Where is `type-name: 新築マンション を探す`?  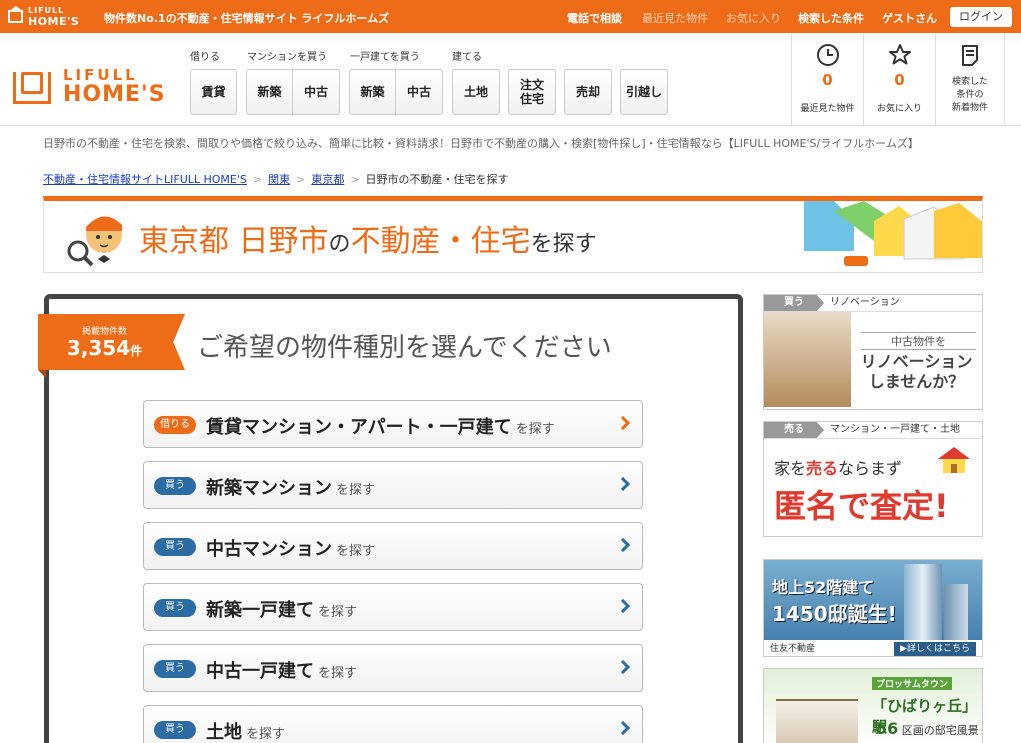 type-name: 新築マンション を探す is located at coordinates (290, 487).